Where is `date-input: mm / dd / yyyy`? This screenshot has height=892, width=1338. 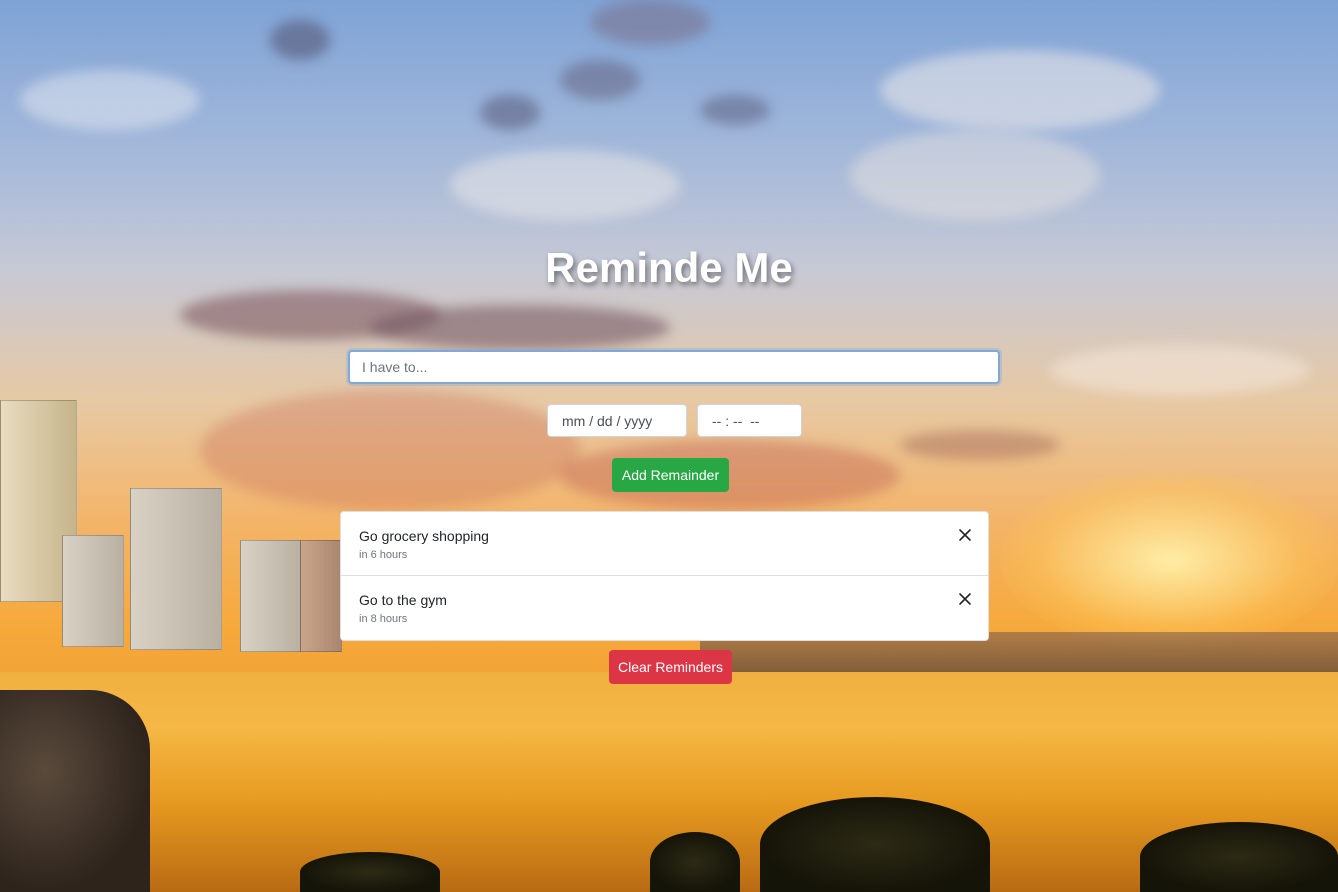 date-input: mm / dd / yyyy is located at coordinates (617, 420).